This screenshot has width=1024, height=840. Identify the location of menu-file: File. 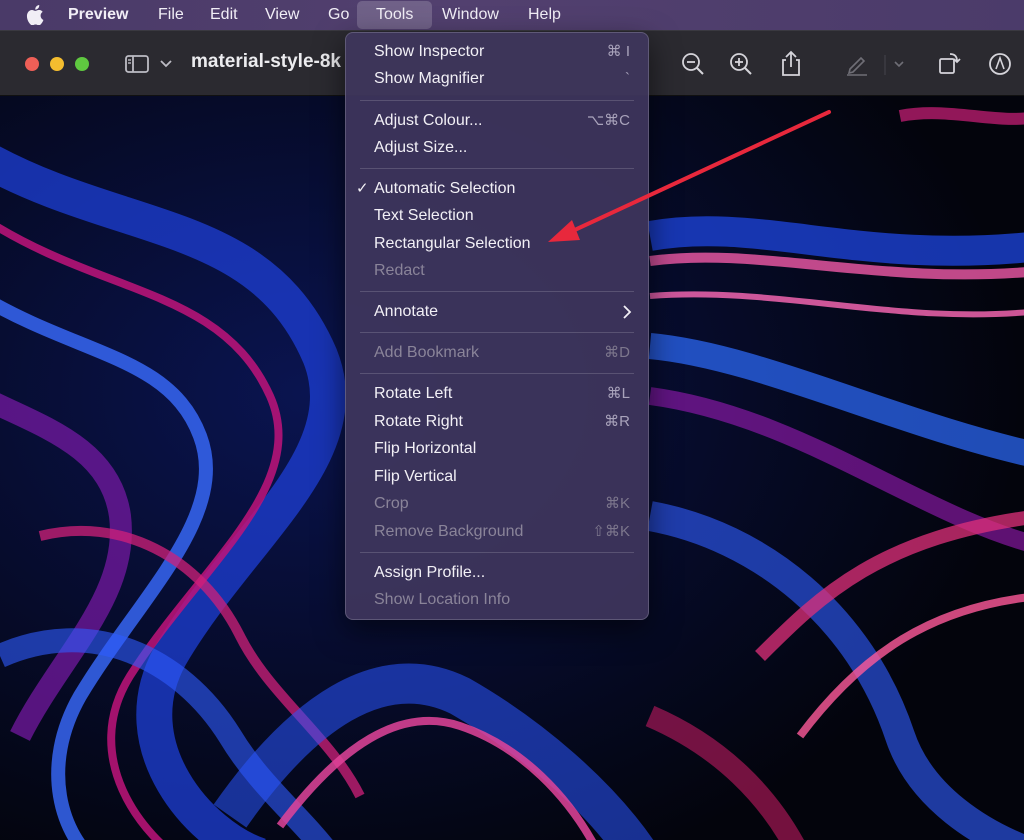
(171, 15).